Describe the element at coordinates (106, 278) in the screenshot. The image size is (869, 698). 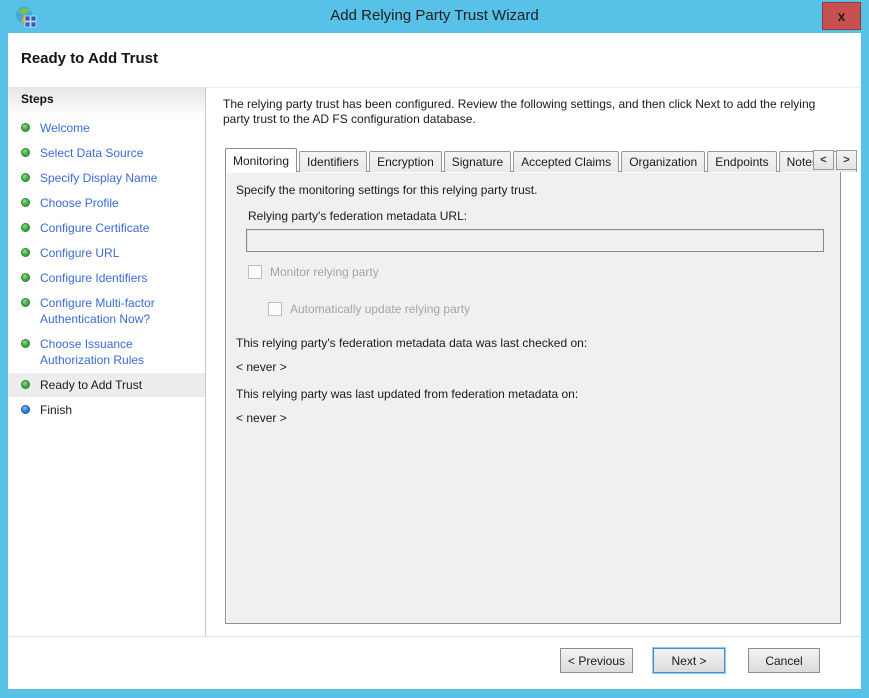
I see `sidebar-item-configure-identifiers: Configure Identifiers` at that location.